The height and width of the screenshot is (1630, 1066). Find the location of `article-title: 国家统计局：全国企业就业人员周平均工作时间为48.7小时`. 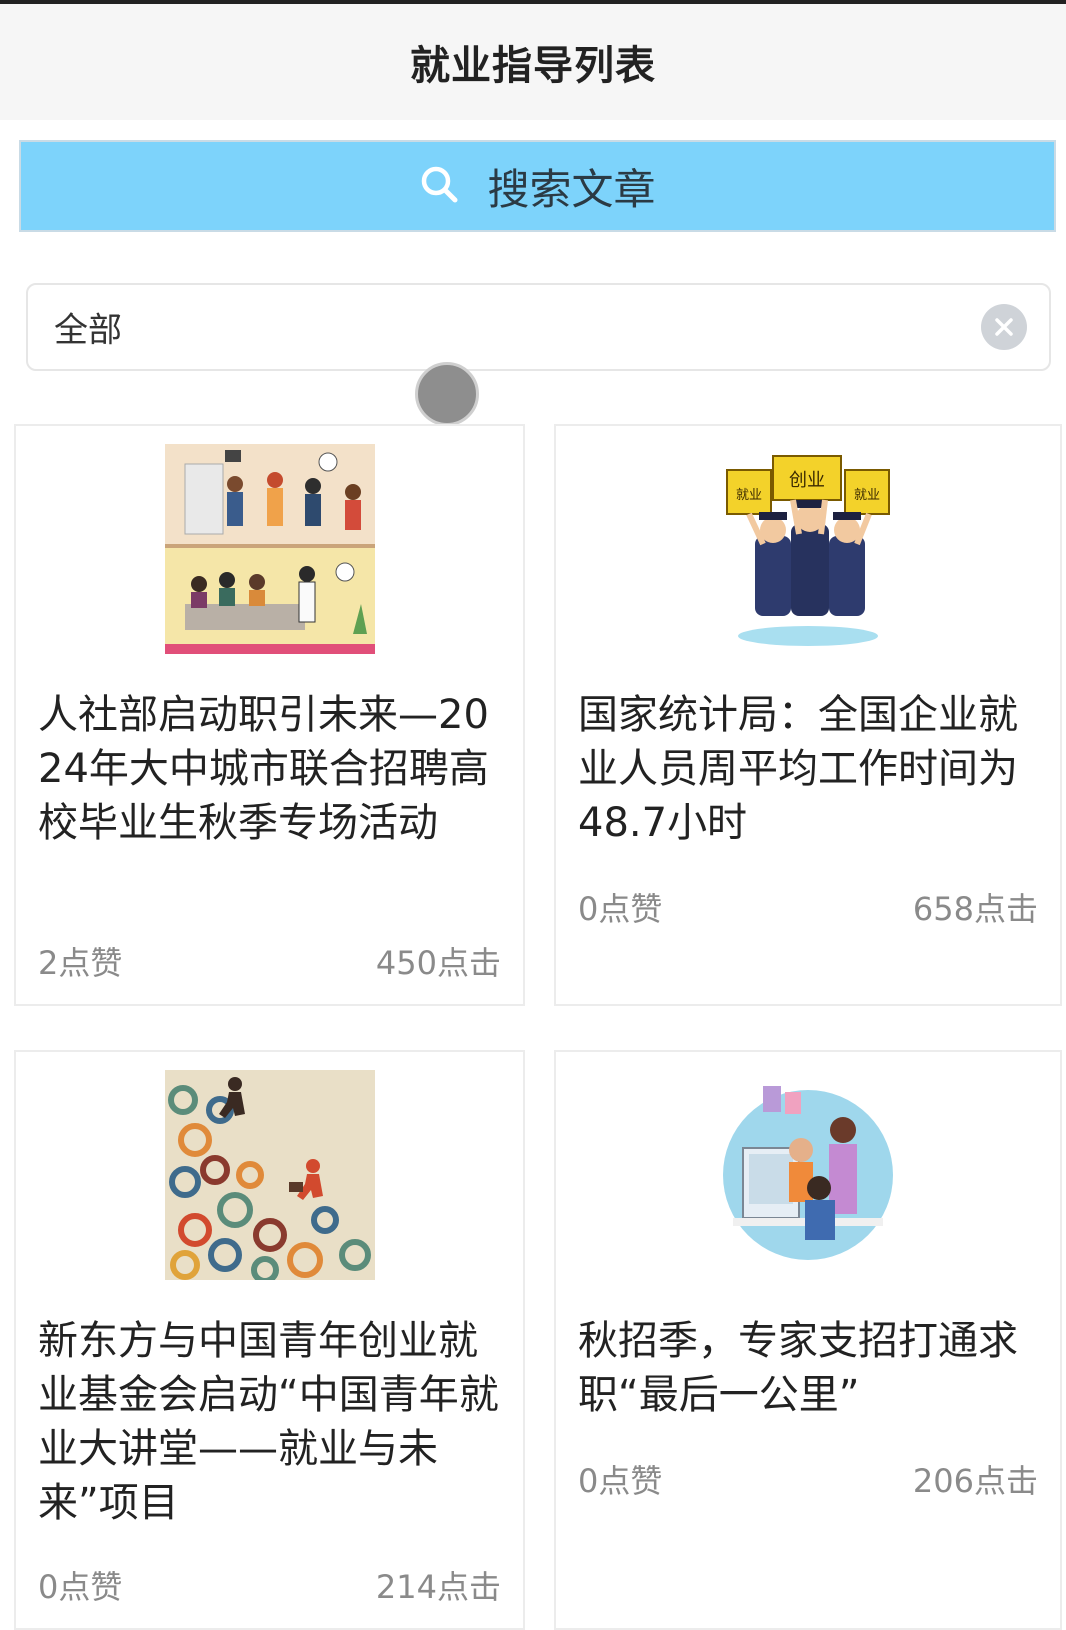

article-title: 国家统计局：全国企业就业人员周平均工作时间为48.7小时 is located at coordinates (798, 769).